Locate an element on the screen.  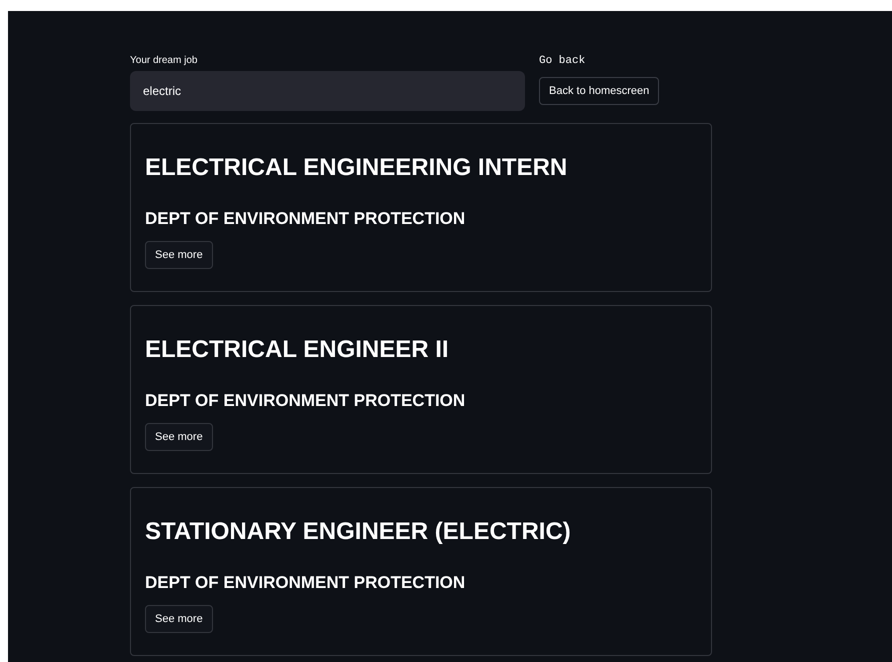
field-label: Your dream job is located at coordinates (164, 61).